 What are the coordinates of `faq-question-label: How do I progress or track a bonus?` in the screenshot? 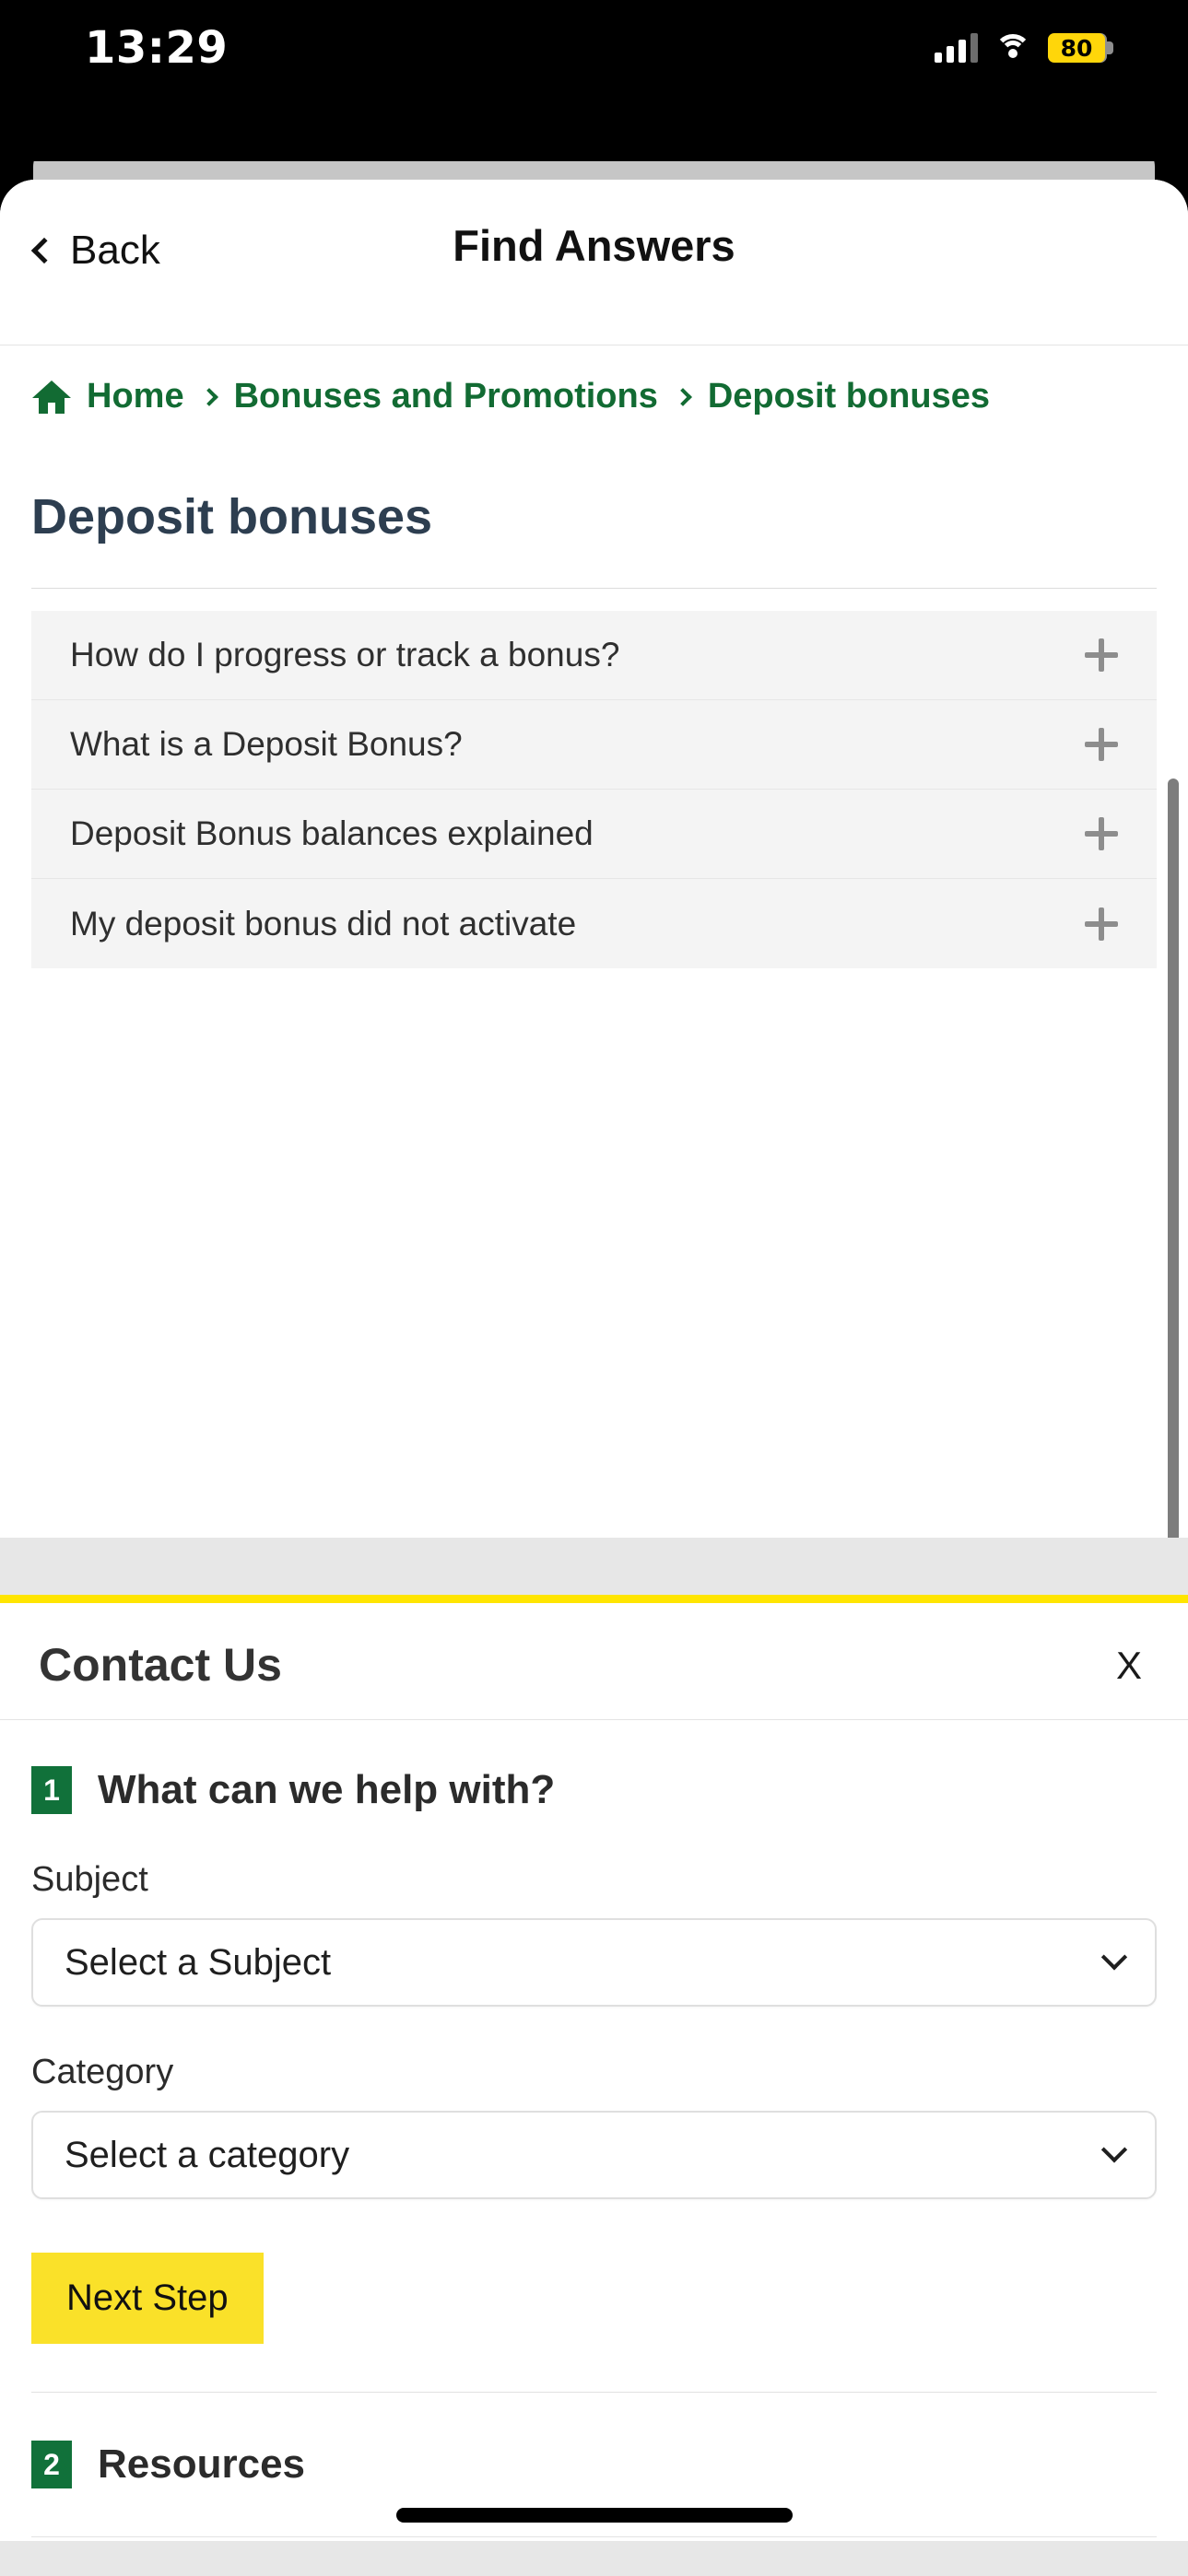 It's located at (345, 654).